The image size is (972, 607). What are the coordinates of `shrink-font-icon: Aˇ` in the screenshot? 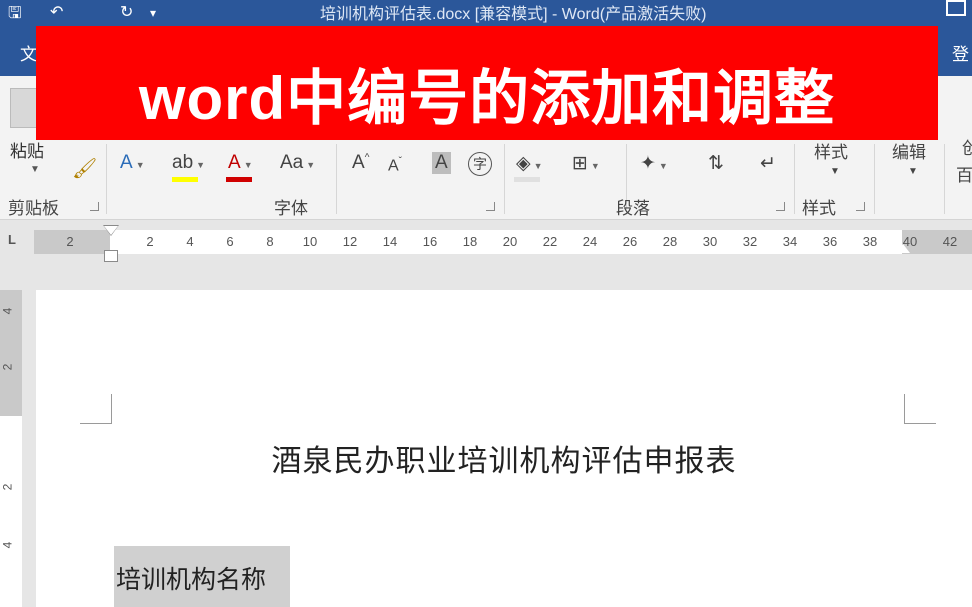 It's located at (395, 165).